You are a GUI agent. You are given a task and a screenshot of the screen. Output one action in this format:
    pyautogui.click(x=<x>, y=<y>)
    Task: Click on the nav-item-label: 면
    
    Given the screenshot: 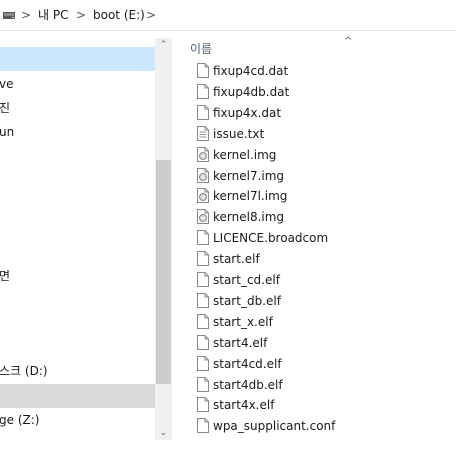 What is the action you would take?
    pyautogui.click(x=5, y=276)
    